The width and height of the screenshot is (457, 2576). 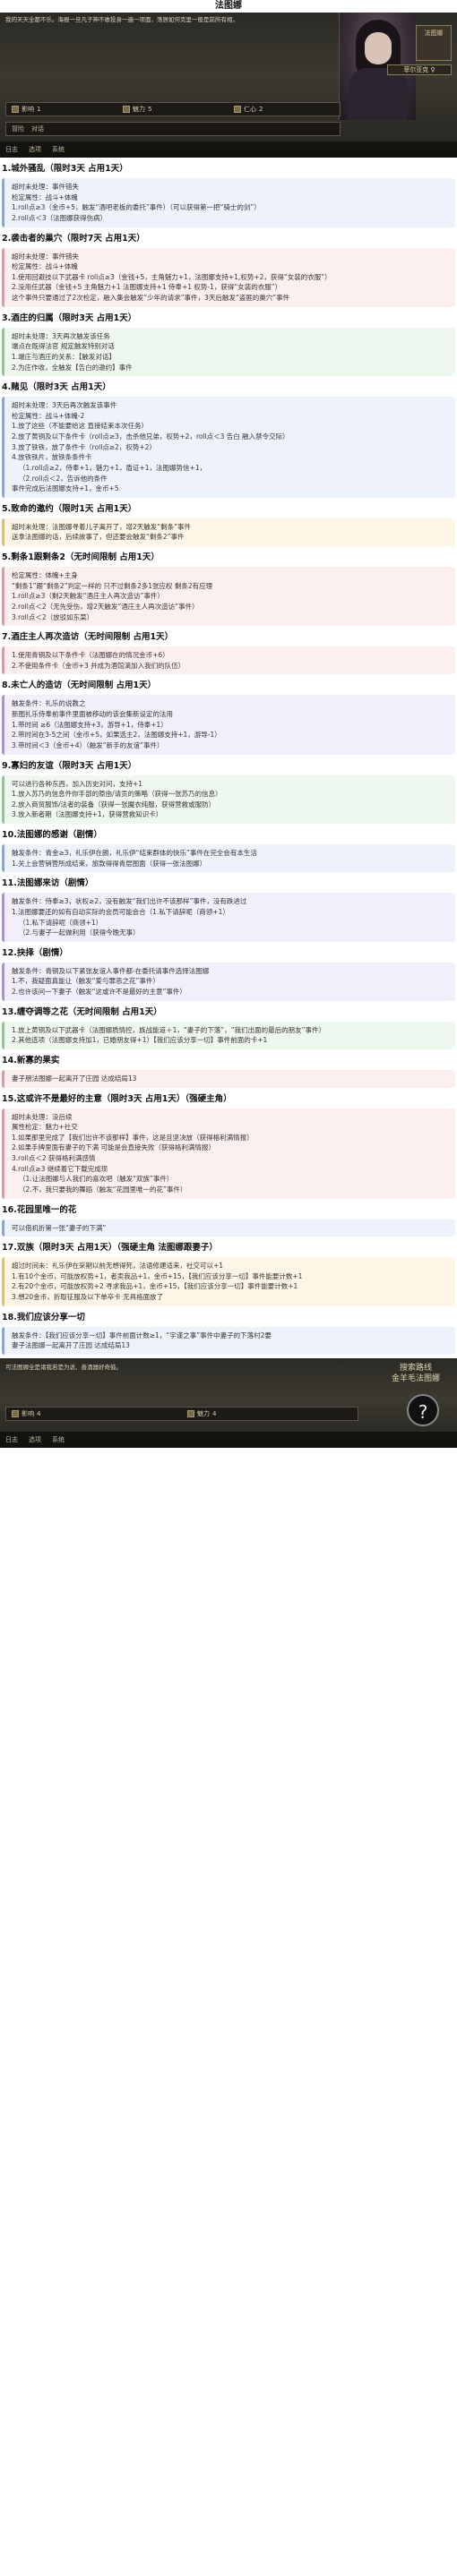 What do you see at coordinates (415, 1373) in the screenshot?
I see `route-title: 搜索路线 金羊毛法图娜` at bounding box center [415, 1373].